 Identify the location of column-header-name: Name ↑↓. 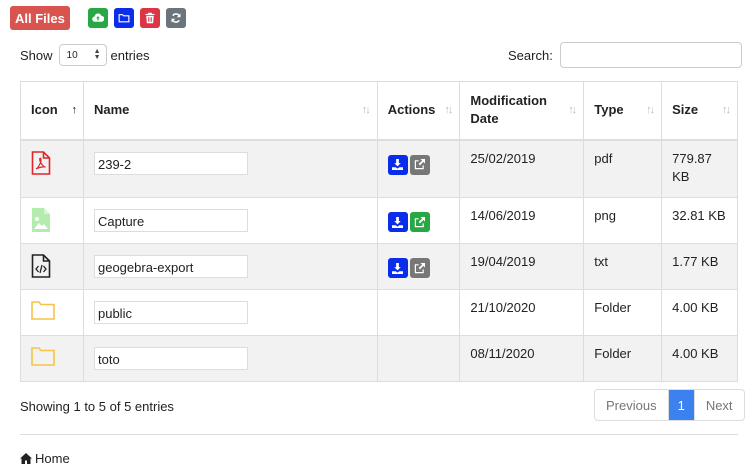
(230, 111).